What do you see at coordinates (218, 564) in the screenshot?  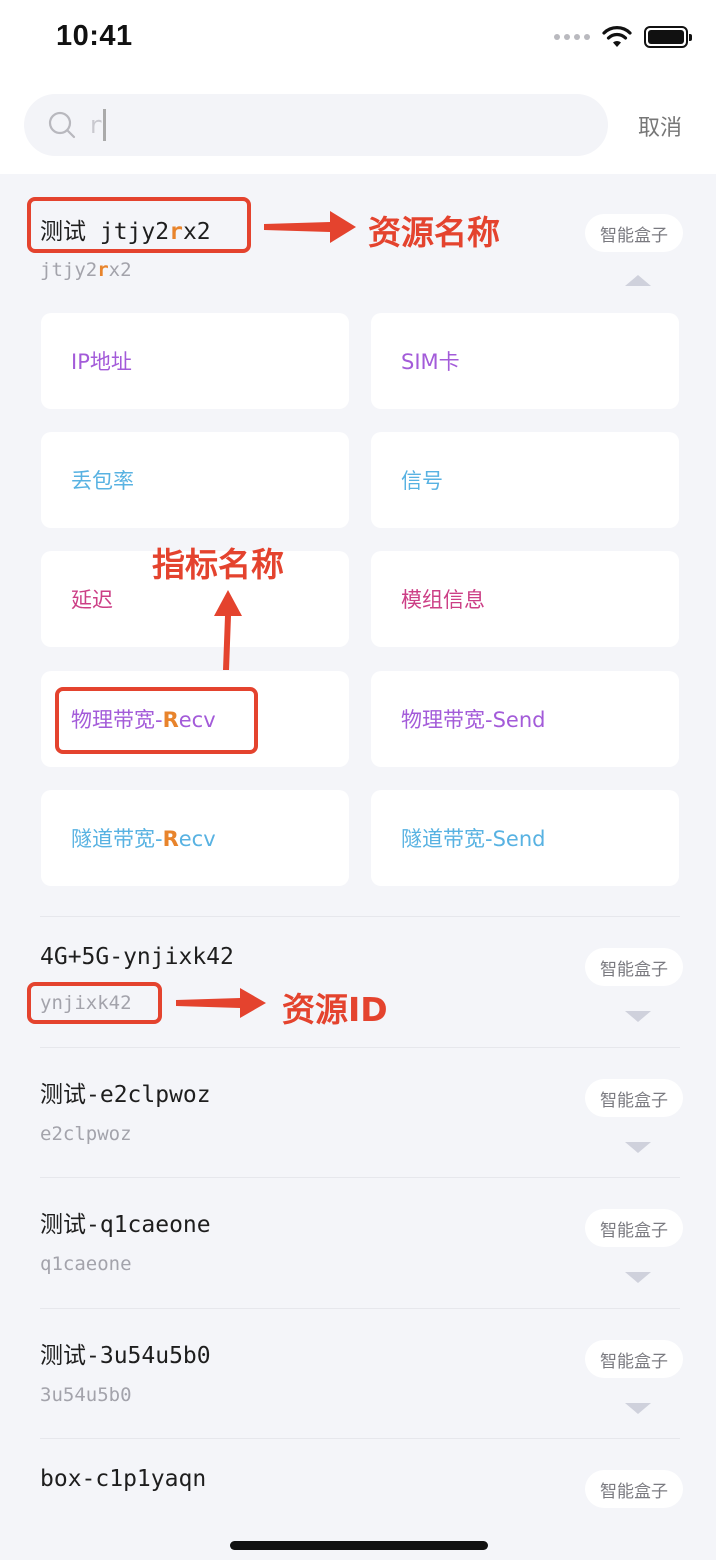 I see `annotation-label-metric-name: 指标名称` at bounding box center [218, 564].